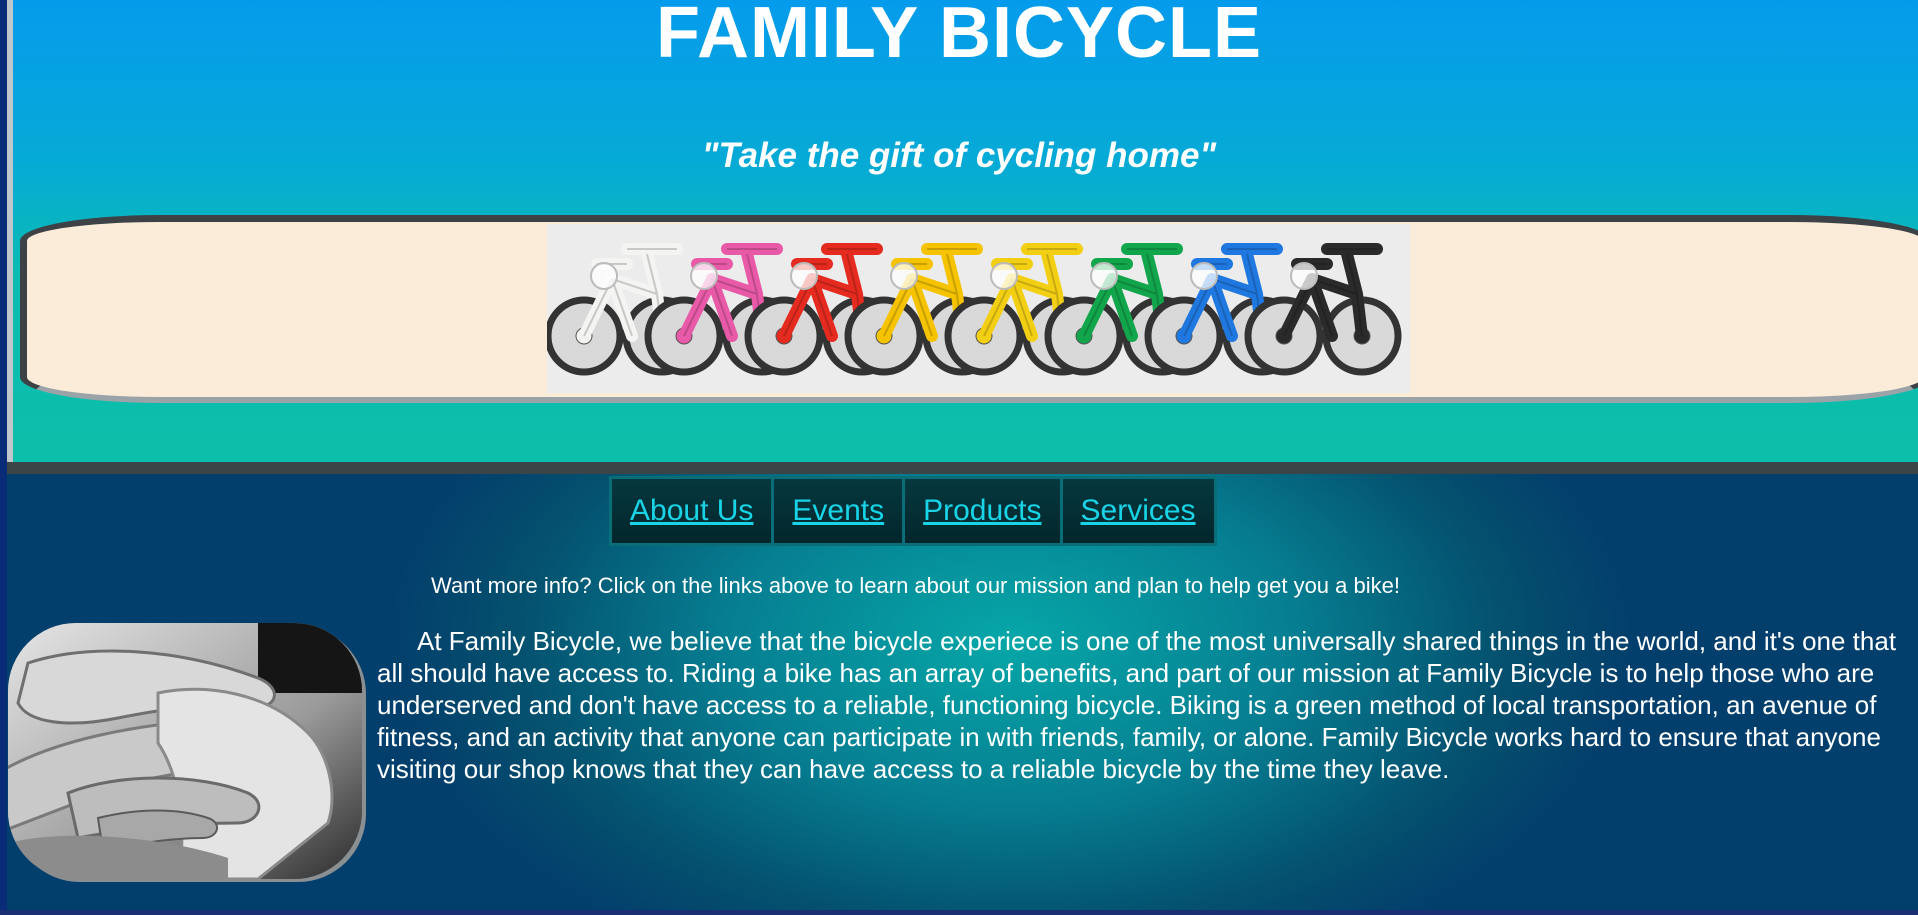 Image resolution: width=1918 pixels, height=915 pixels. What do you see at coordinates (1138, 511) in the screenshot?
I see `nav-services-link: Services` at bounding box center [1138, 511].